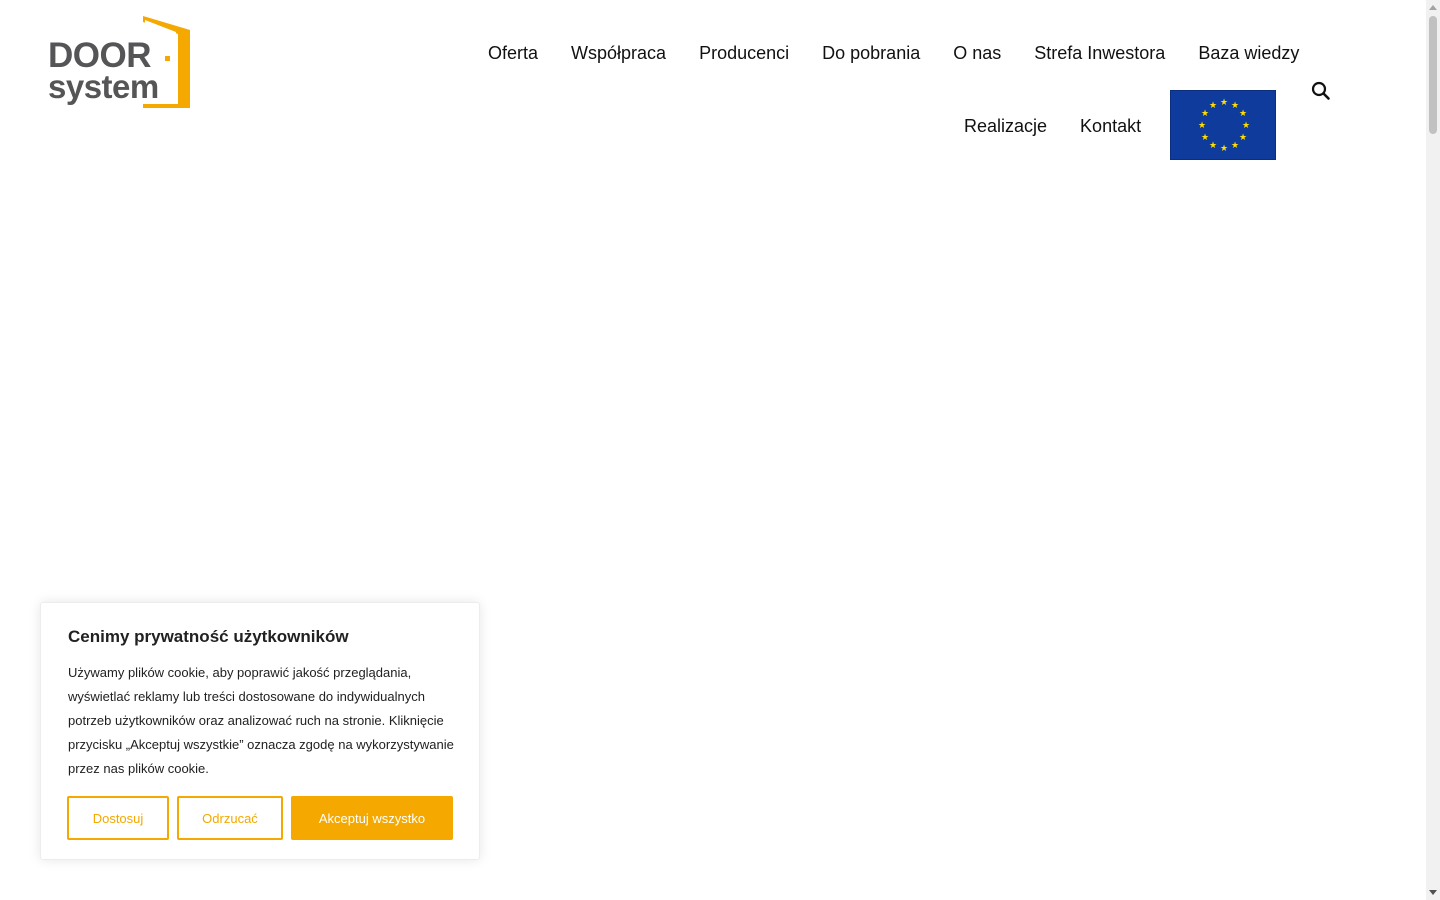 The width and height of the screenshot is (1440, 900). Describe the element at coordinates (513, 53) in the screenshot. I see `nav-item-oferta: Oferta` at that location.